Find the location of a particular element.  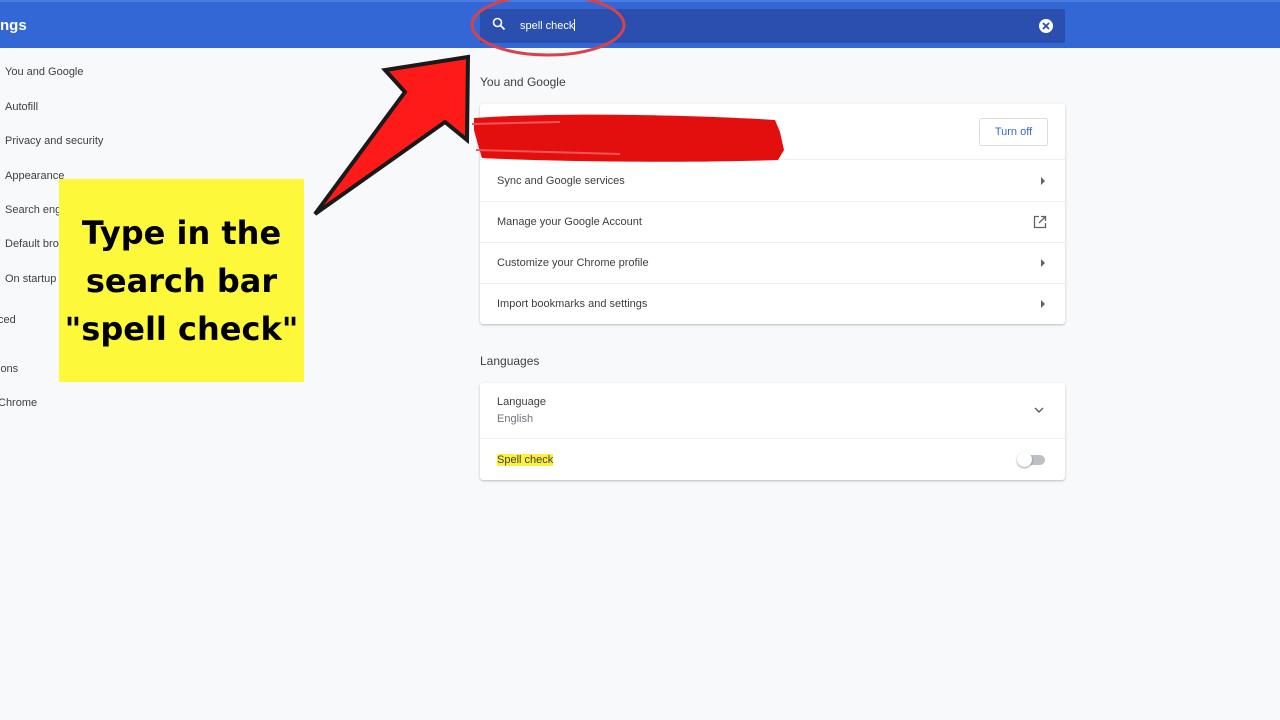

external-link-icon is located at coordinates (1040, 223).